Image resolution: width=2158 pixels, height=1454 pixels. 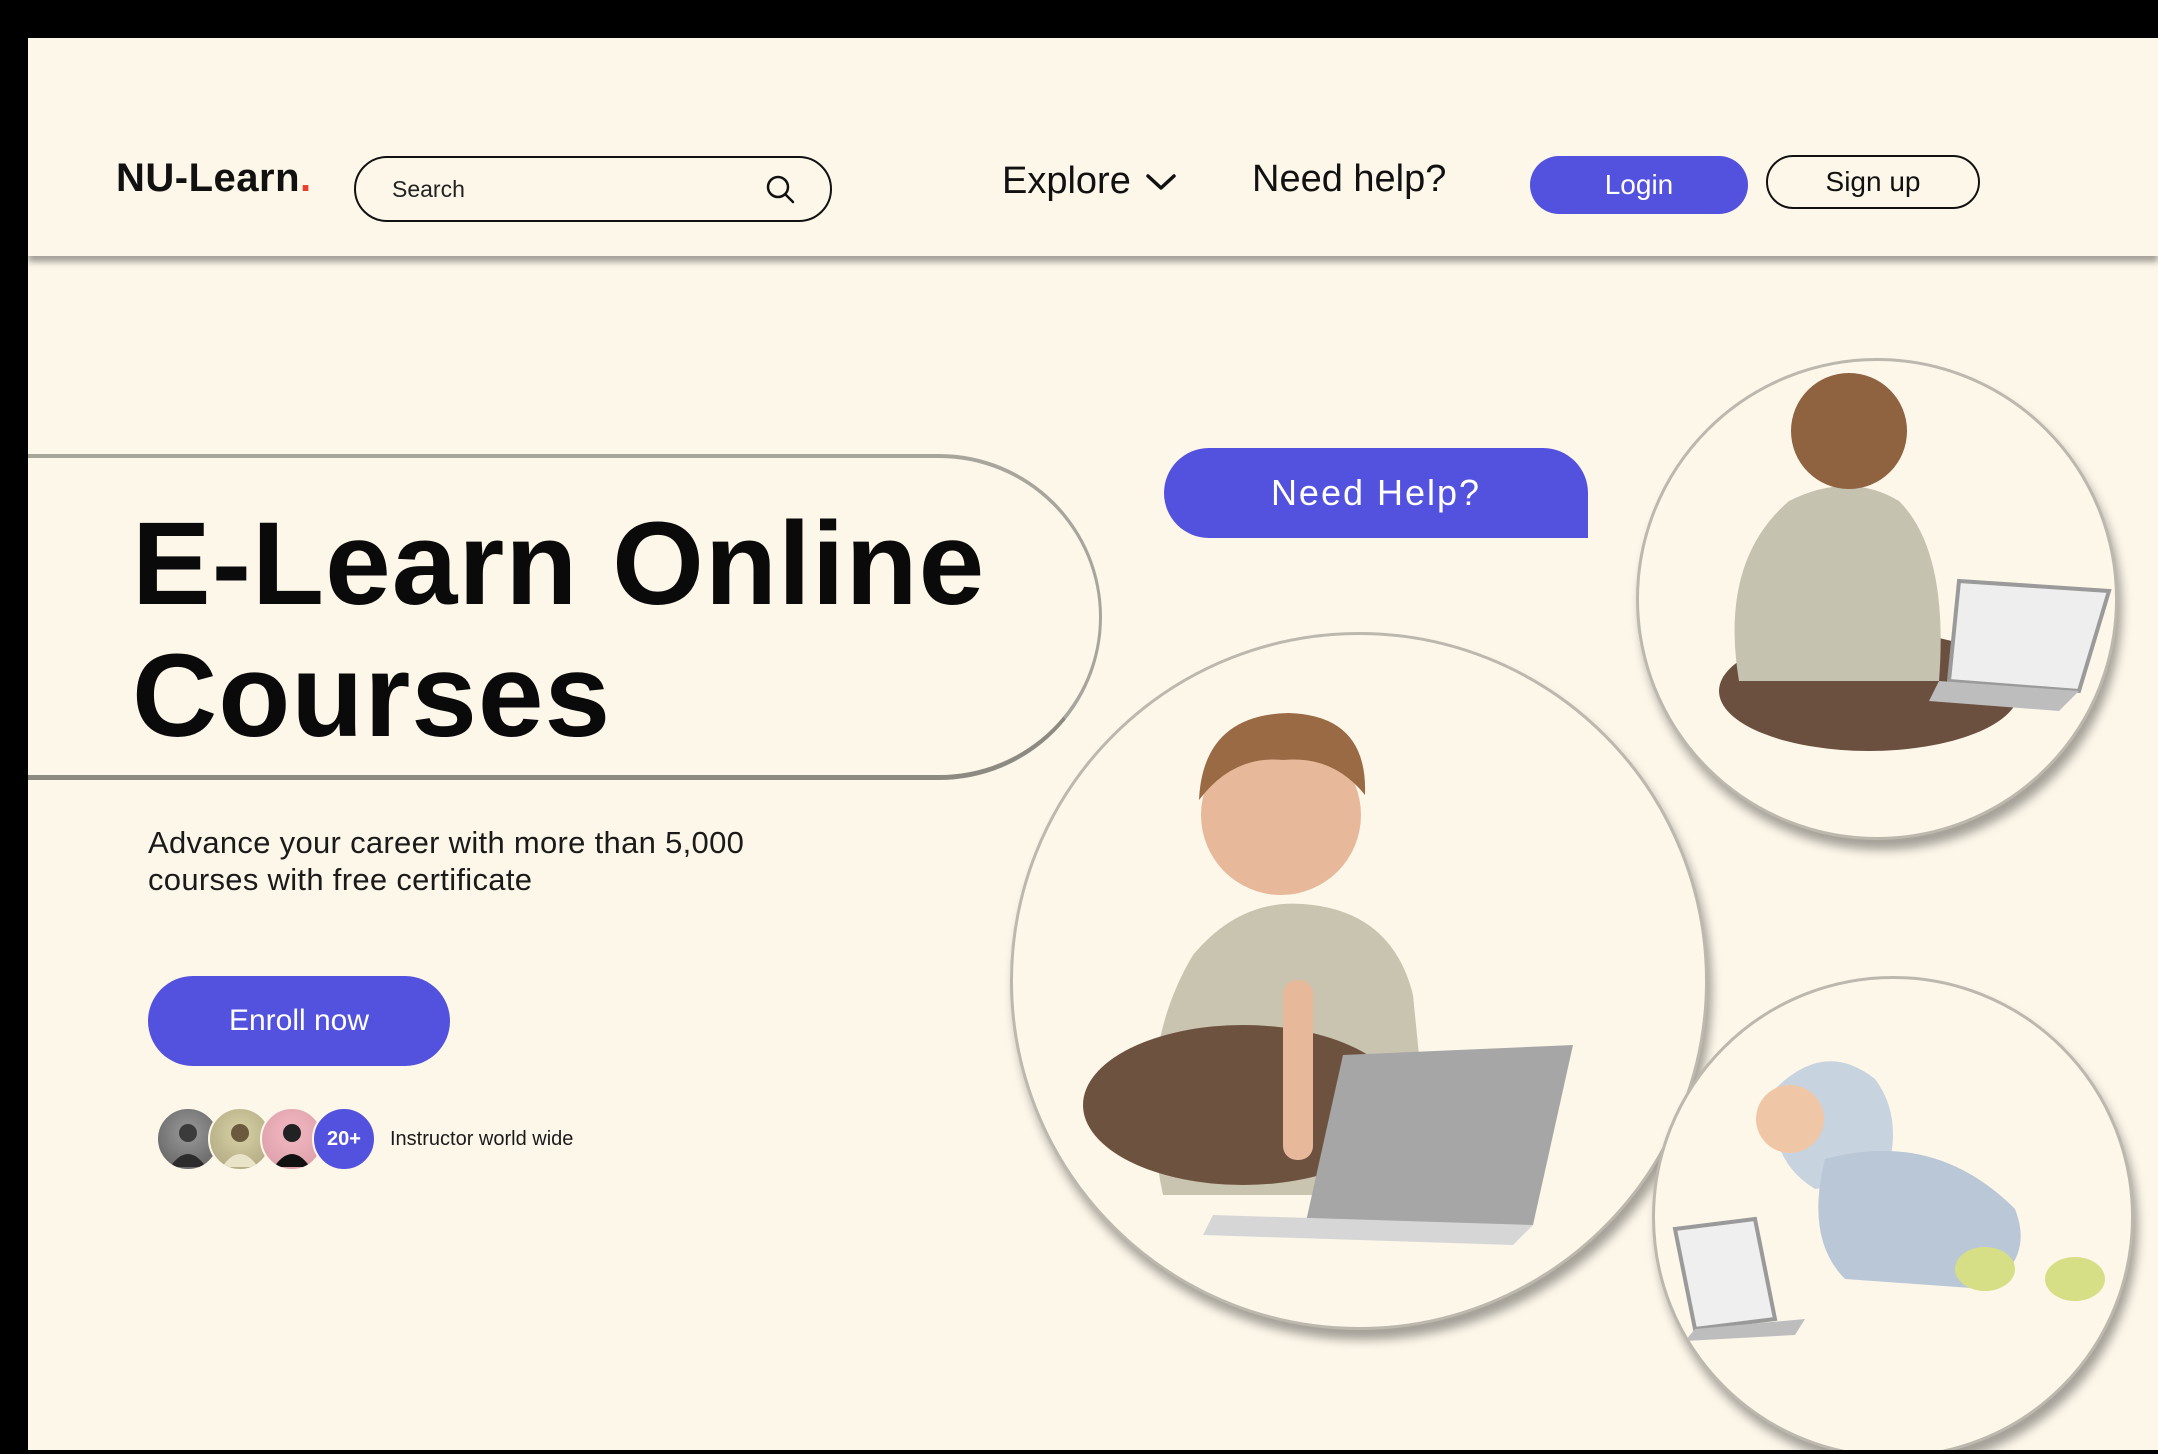 I want to click on instructor-count-badge: 20+, so click(x=344, y=1139).